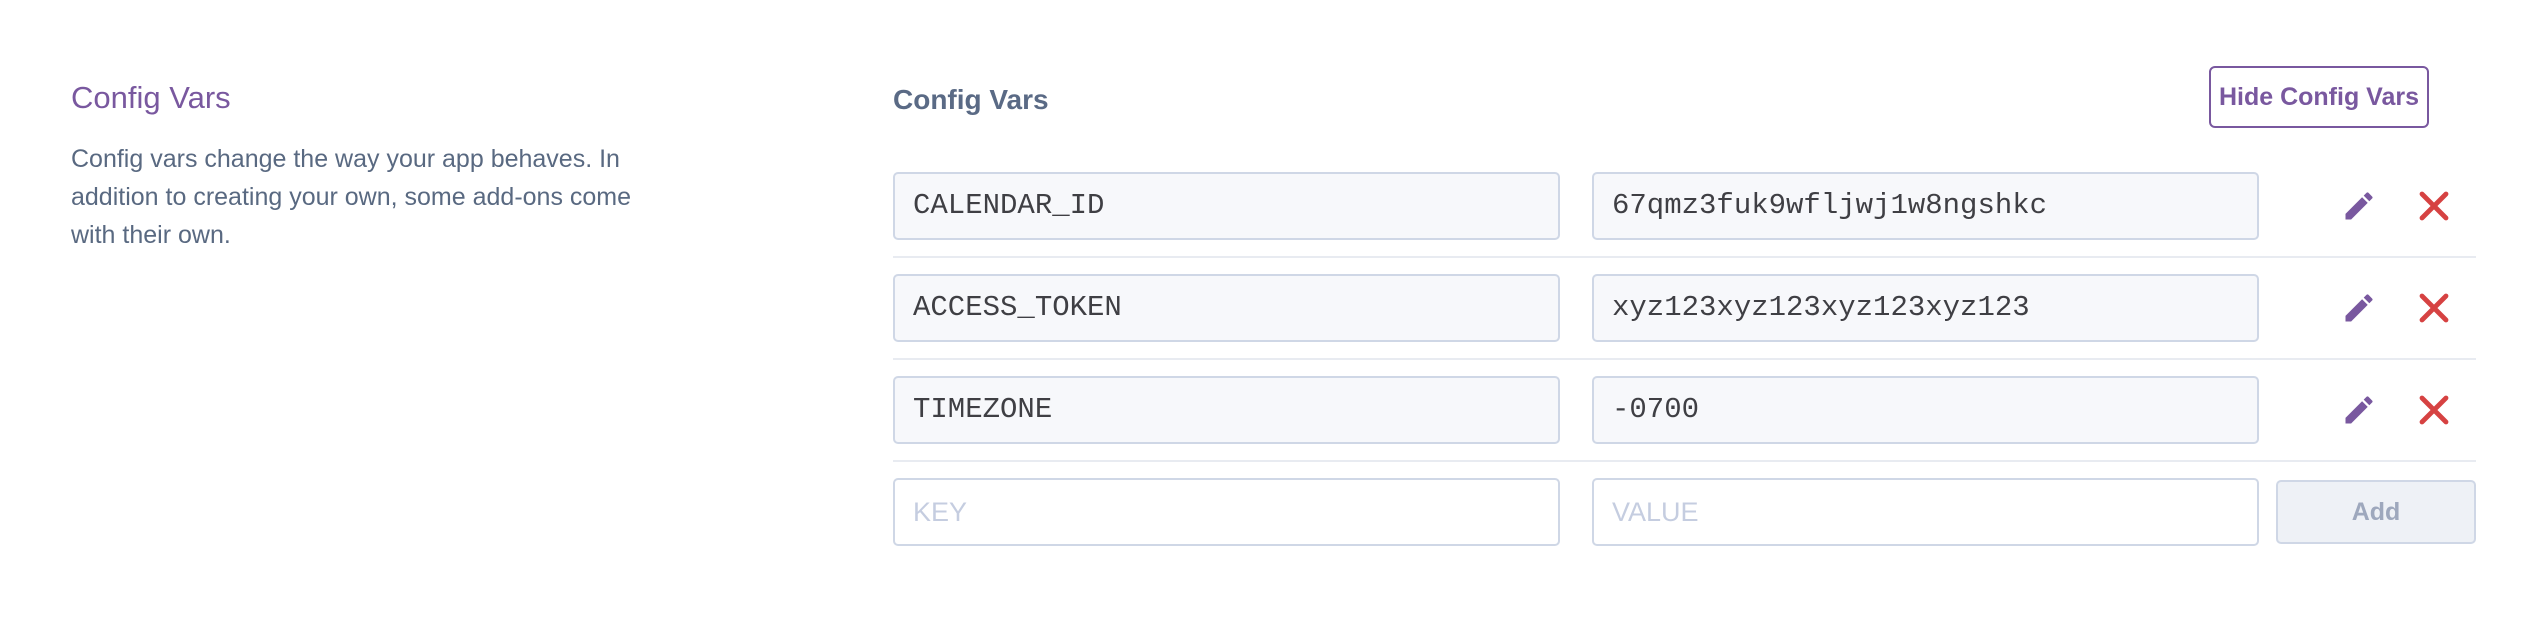 The width and height of the screenshot is (2526, 632). Describe the element at coordinates (1925, 410) in the screenshot. I see `config-var-value: -0700` at that location.